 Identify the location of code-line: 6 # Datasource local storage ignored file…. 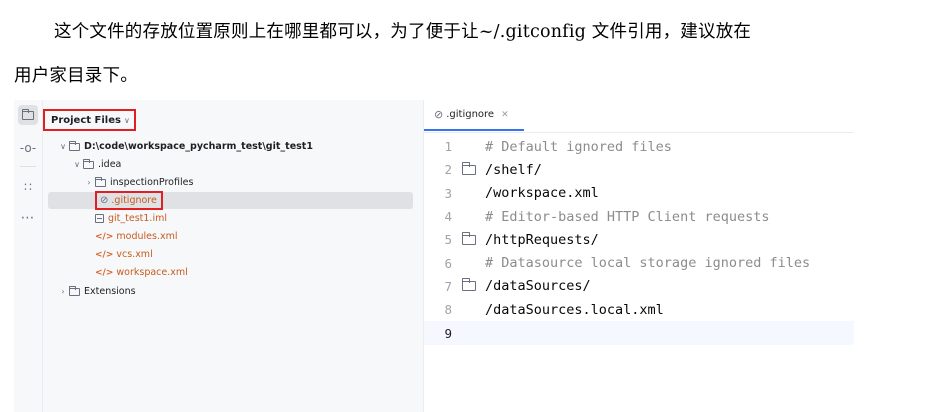
(639, 263).